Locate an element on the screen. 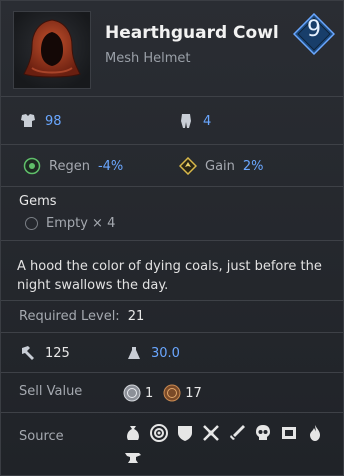 The width and height of the screenshot is (344, 476). source-section: Source is located at coordinates (172, 444).